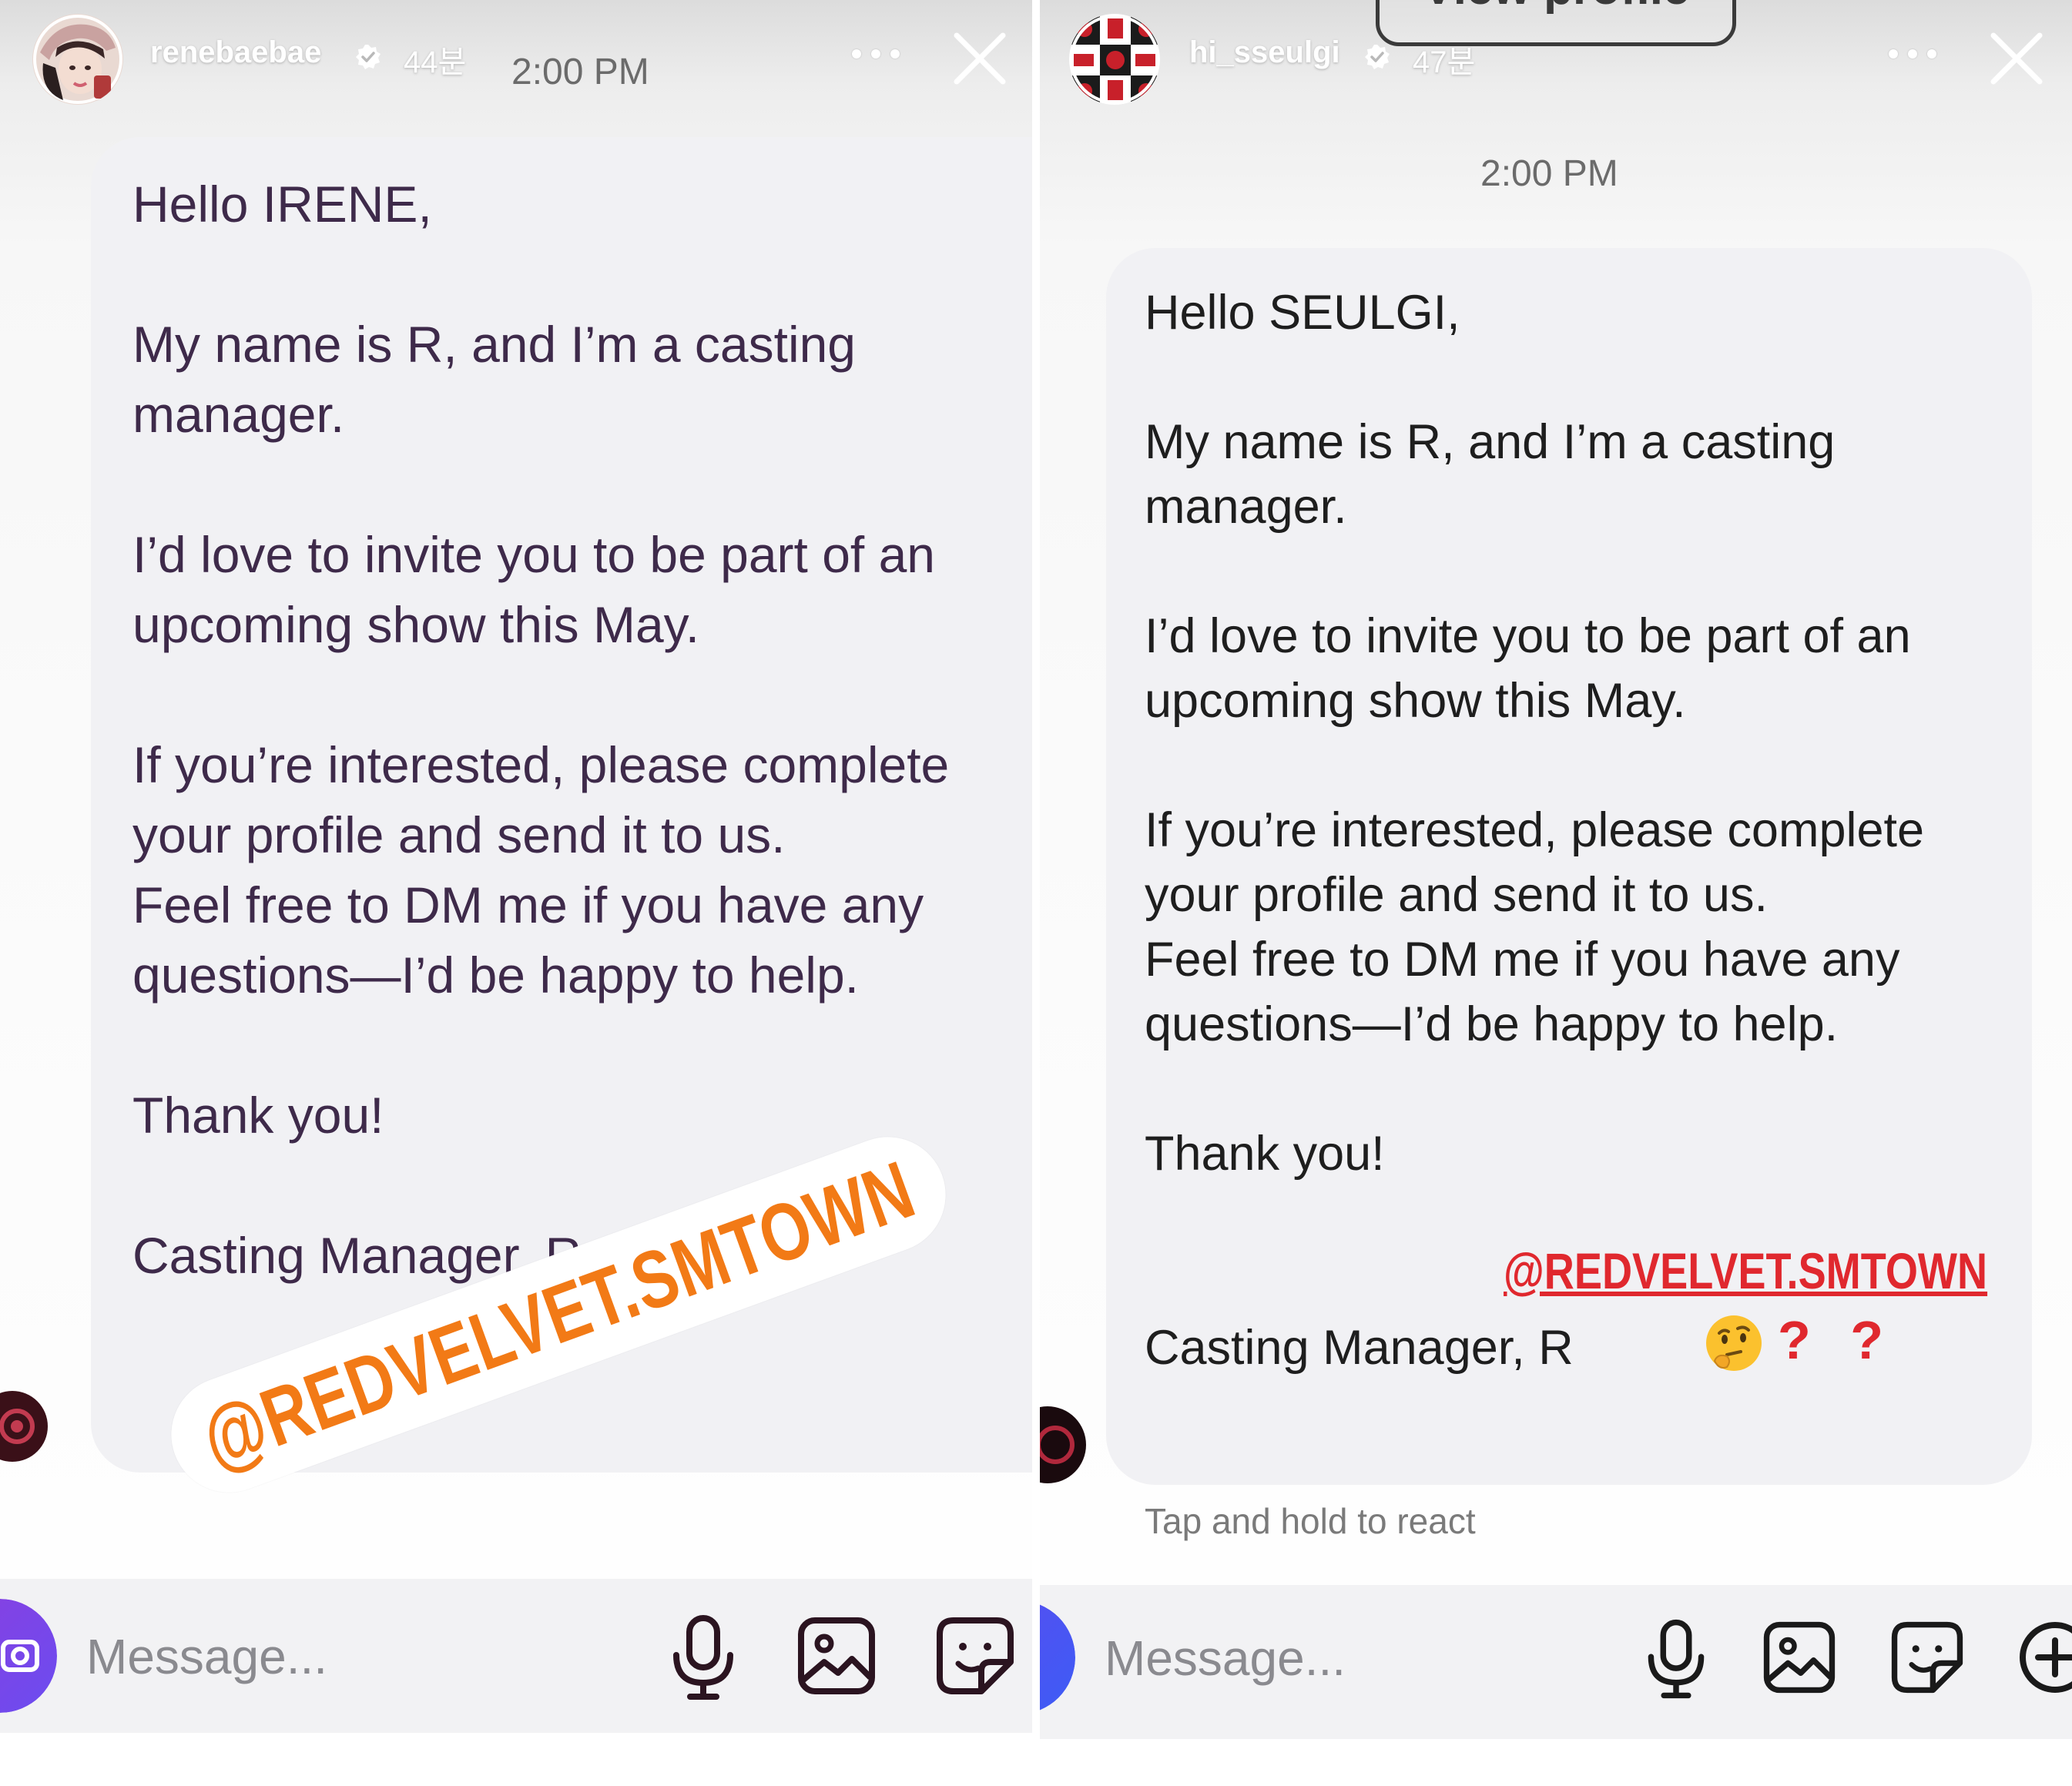 The height and width of the screenshot is (1786, 2072). I want to click on mention-link: @REDVELVET.SMTOWN, so click(1745, 1270).